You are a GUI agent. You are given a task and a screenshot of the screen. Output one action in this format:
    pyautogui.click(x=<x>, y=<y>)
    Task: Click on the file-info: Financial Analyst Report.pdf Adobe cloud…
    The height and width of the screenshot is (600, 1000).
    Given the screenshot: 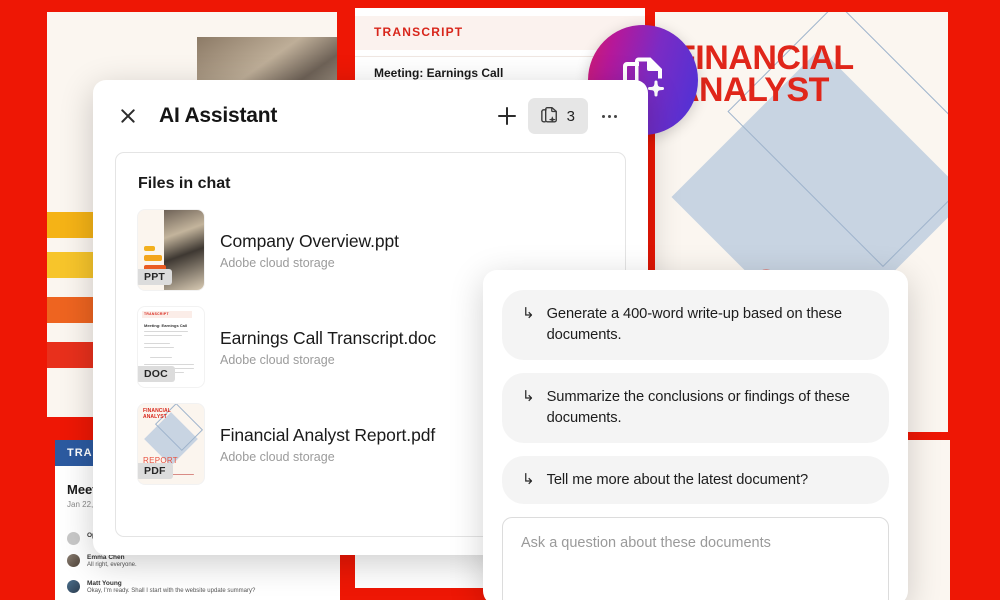 What is the action you would take?
    pyautogui.click(x=327, y=444)
    